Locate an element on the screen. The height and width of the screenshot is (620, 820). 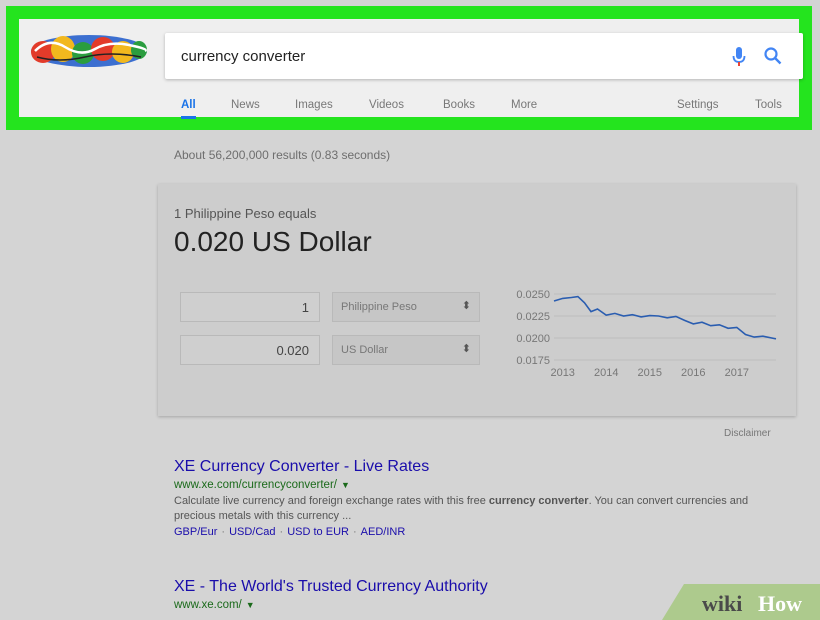
tab-videos: Videos is located at coordinates (386, 105).